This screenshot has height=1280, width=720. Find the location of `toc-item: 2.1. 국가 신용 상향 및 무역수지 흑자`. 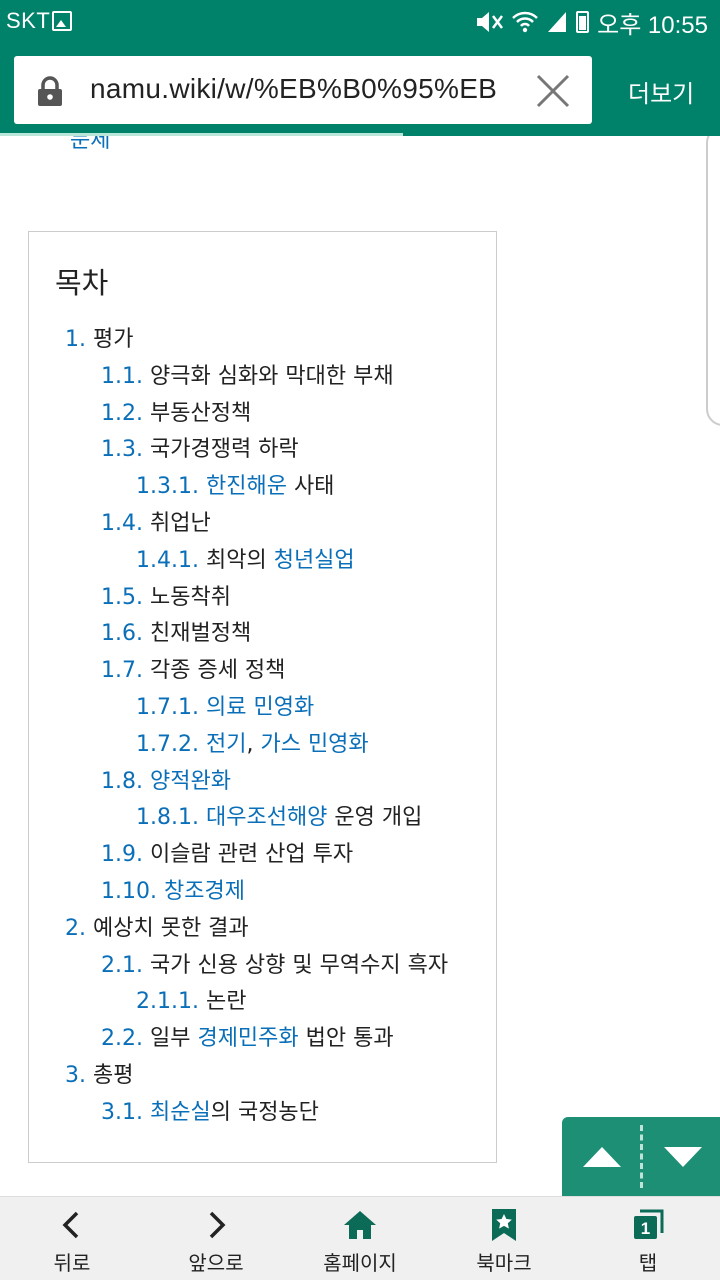

toc-item: 2.1. 국가 신용 상향 및 무역수지 흑자 is located at coordinates (262, 966).